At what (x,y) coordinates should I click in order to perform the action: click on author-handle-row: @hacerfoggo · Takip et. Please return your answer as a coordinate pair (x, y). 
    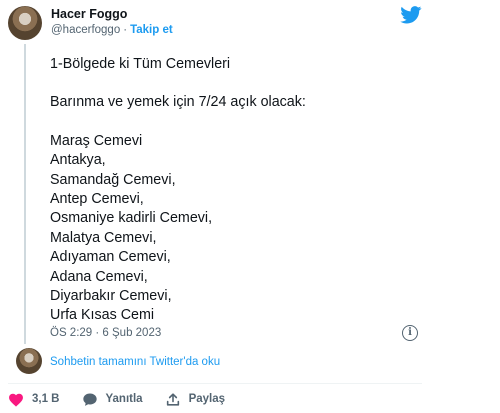
    Looking at the image, I should click on (112, 30).